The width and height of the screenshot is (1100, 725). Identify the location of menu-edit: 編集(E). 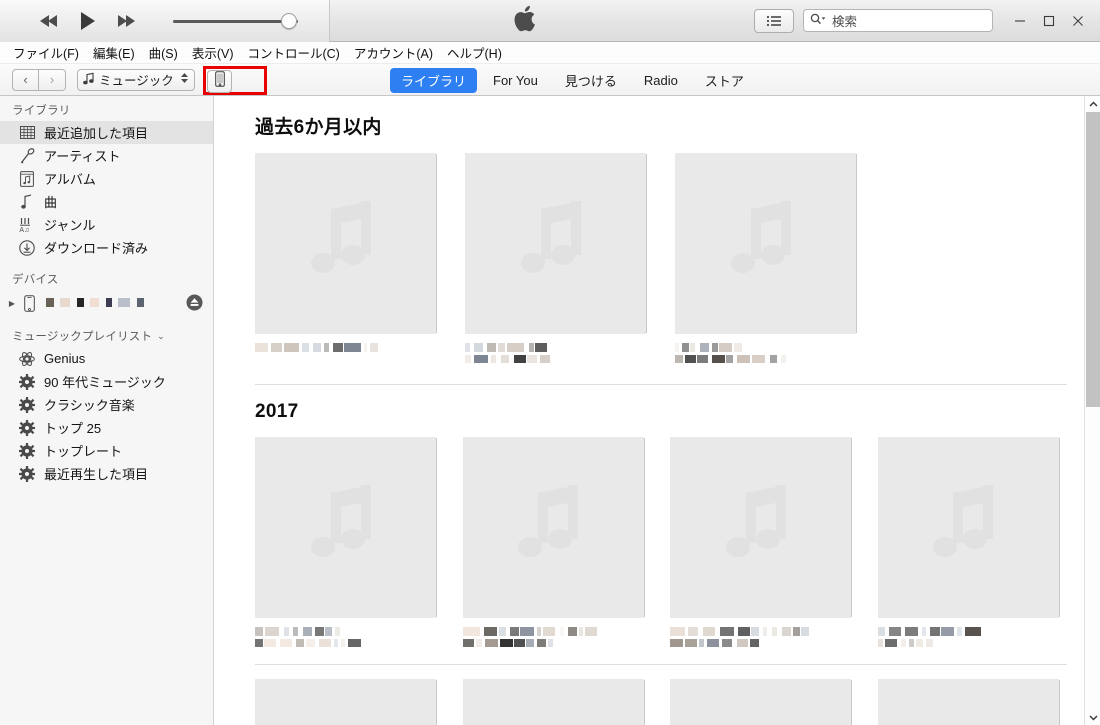
(114, 52).